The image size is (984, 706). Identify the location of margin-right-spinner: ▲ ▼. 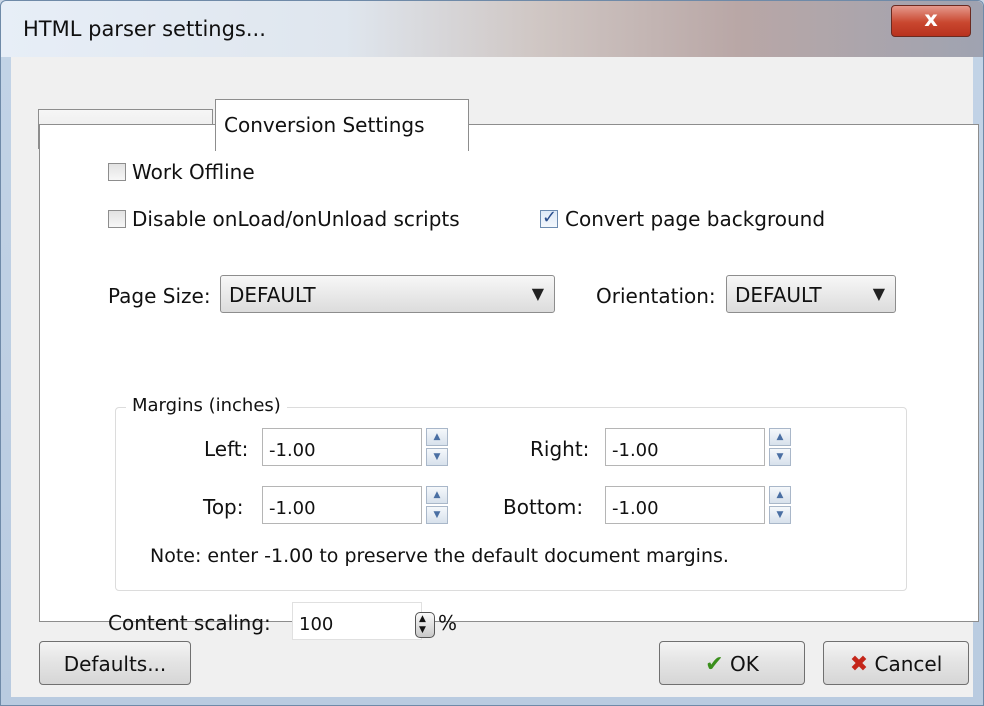
(781, 447).